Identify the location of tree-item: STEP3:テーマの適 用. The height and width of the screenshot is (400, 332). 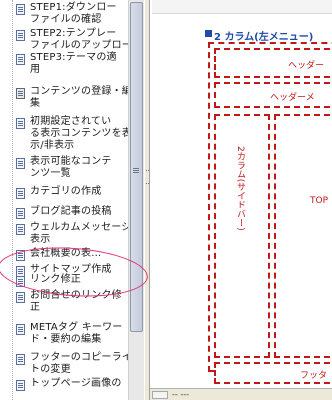
(64, 67).